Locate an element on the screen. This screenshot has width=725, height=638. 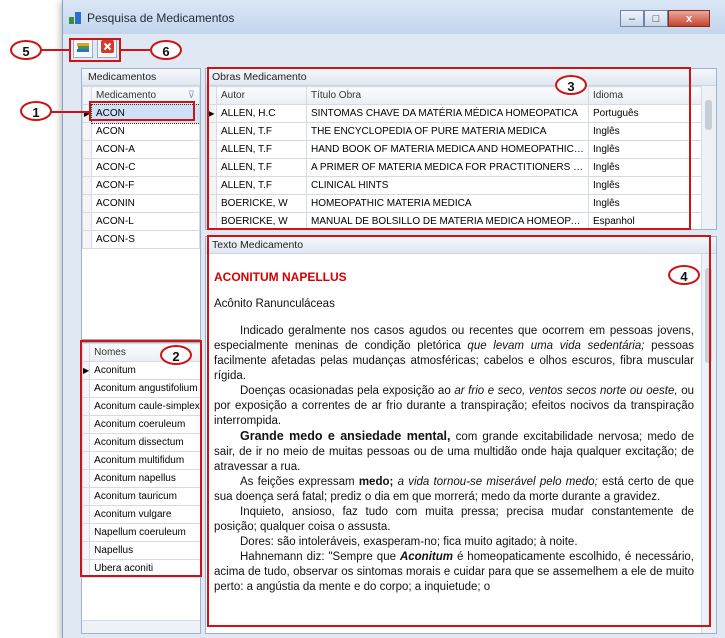
callout-1: 1 is located at coordinates (36, 111).